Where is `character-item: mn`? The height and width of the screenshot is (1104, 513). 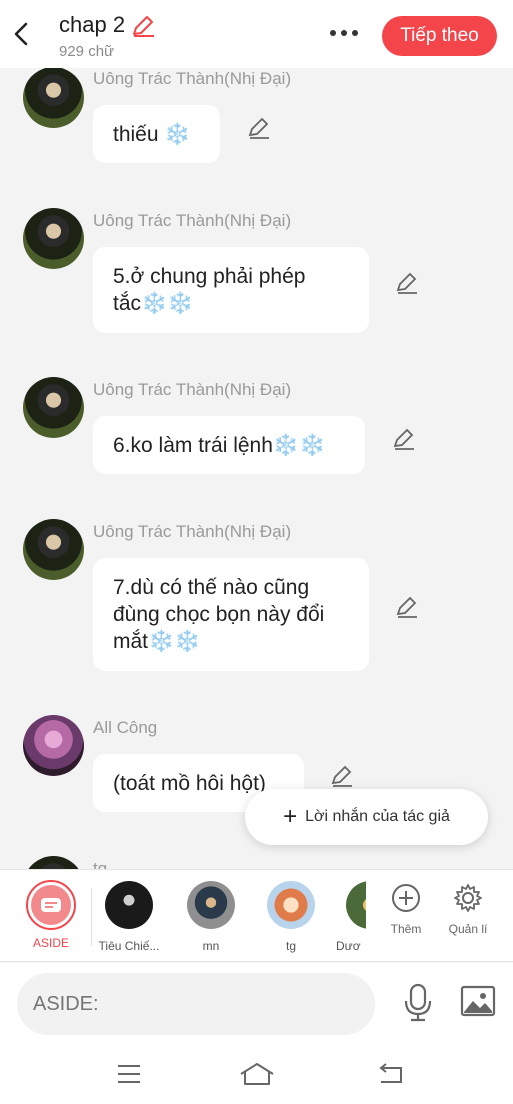 character-item: mn is located at coordinates (211, 915).